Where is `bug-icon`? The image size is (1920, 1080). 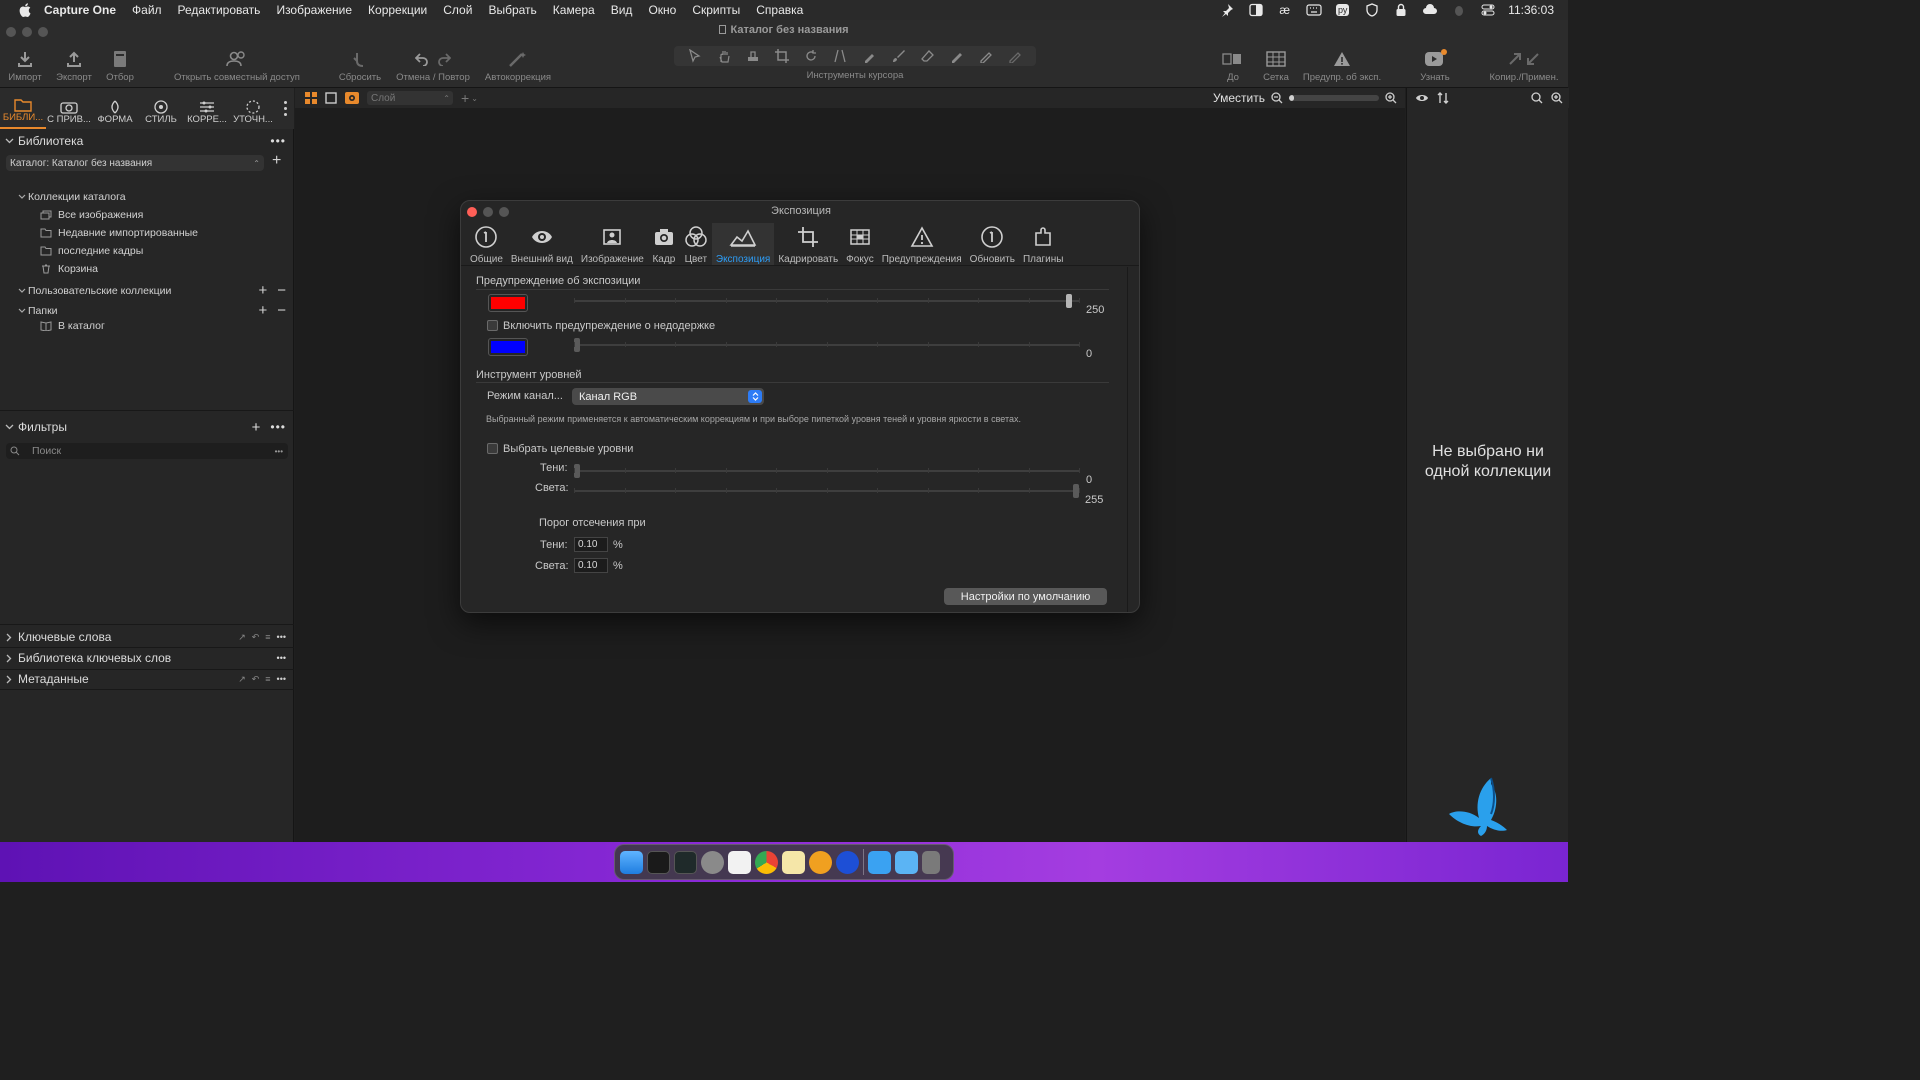
bug-icon is located at coordinates (1458, 10).